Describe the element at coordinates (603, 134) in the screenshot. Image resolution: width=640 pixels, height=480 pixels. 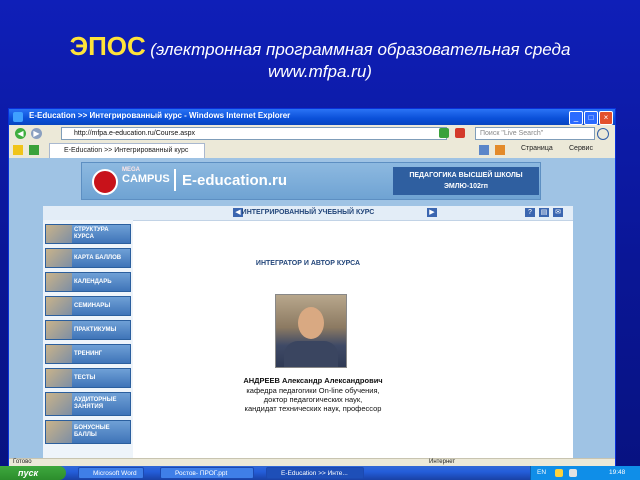
I see `search-icon` at that location.